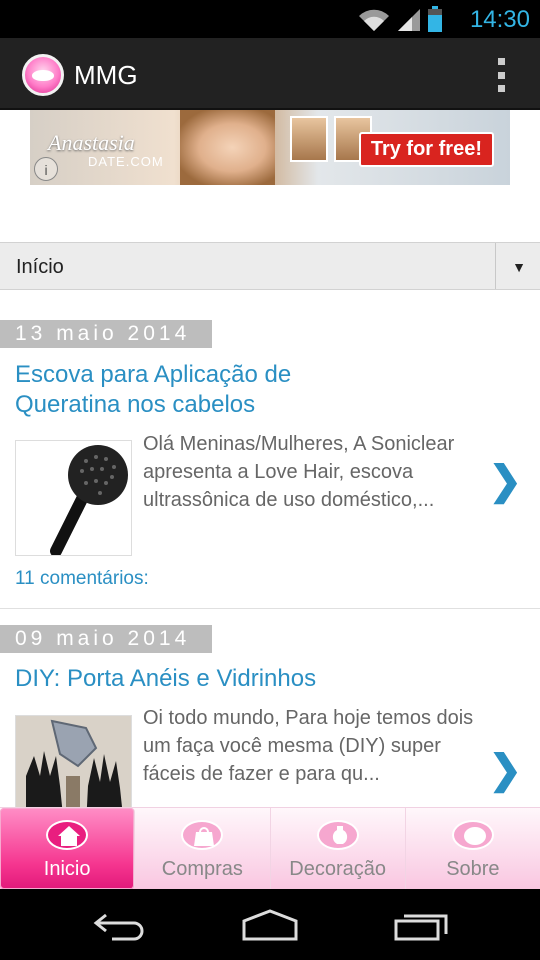 This screenshot has height=960, width=540. I want to click on post-separator, so click(270, 608).